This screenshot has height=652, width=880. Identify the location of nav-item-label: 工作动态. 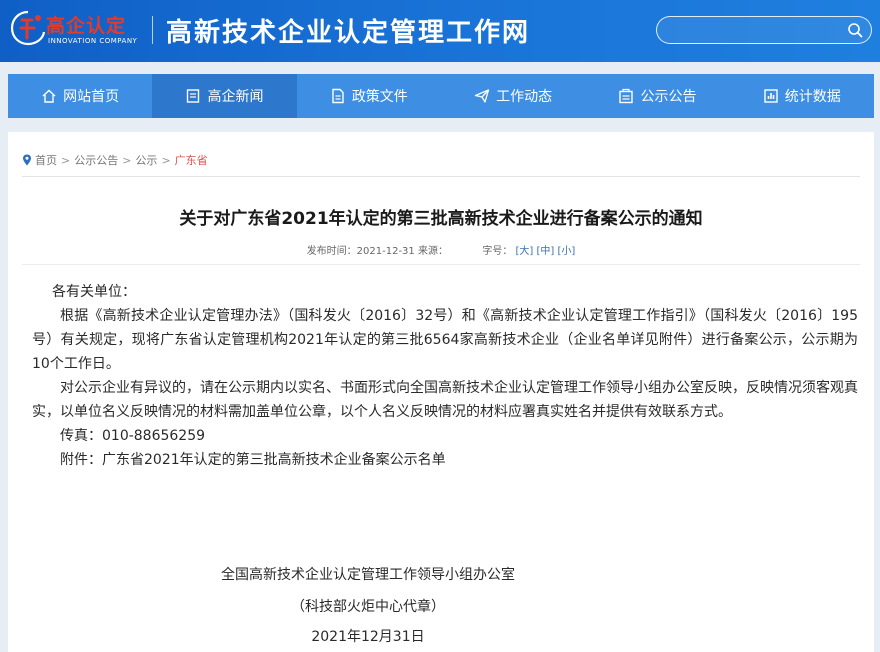
(524, 97).